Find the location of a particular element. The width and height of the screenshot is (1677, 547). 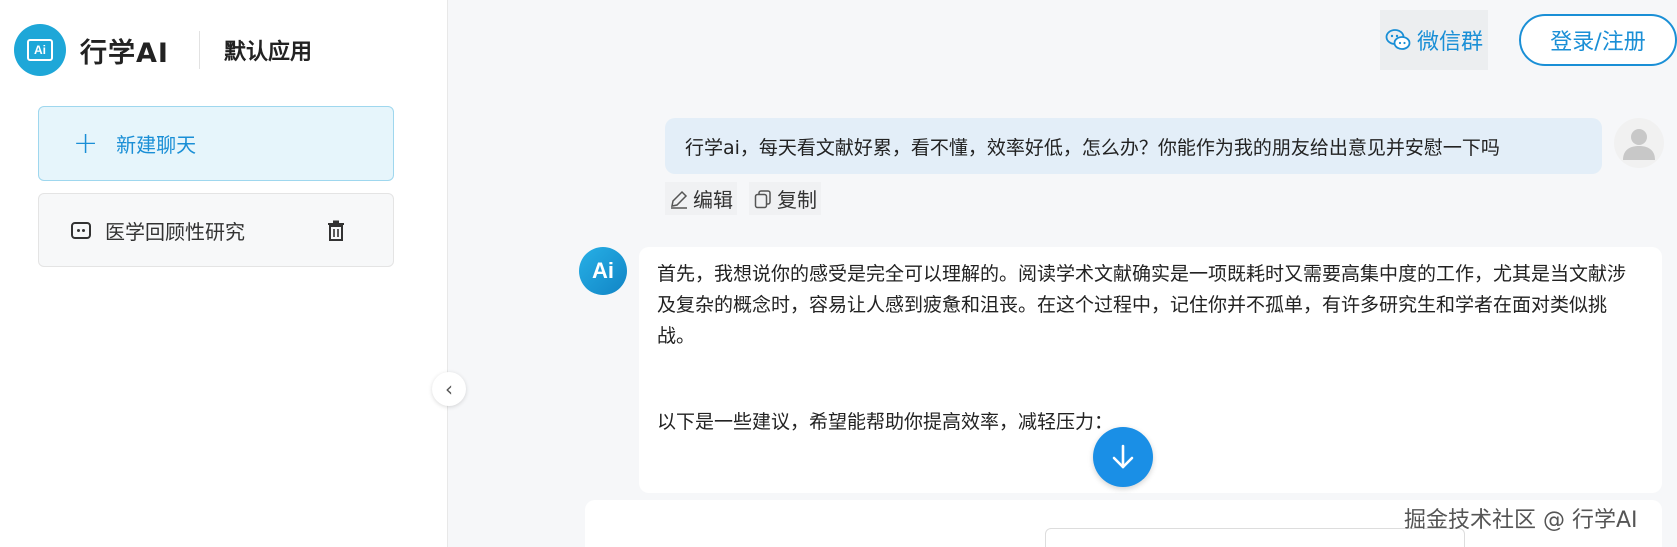

edit-button: 编辑 is located at coordinates (701, 198).